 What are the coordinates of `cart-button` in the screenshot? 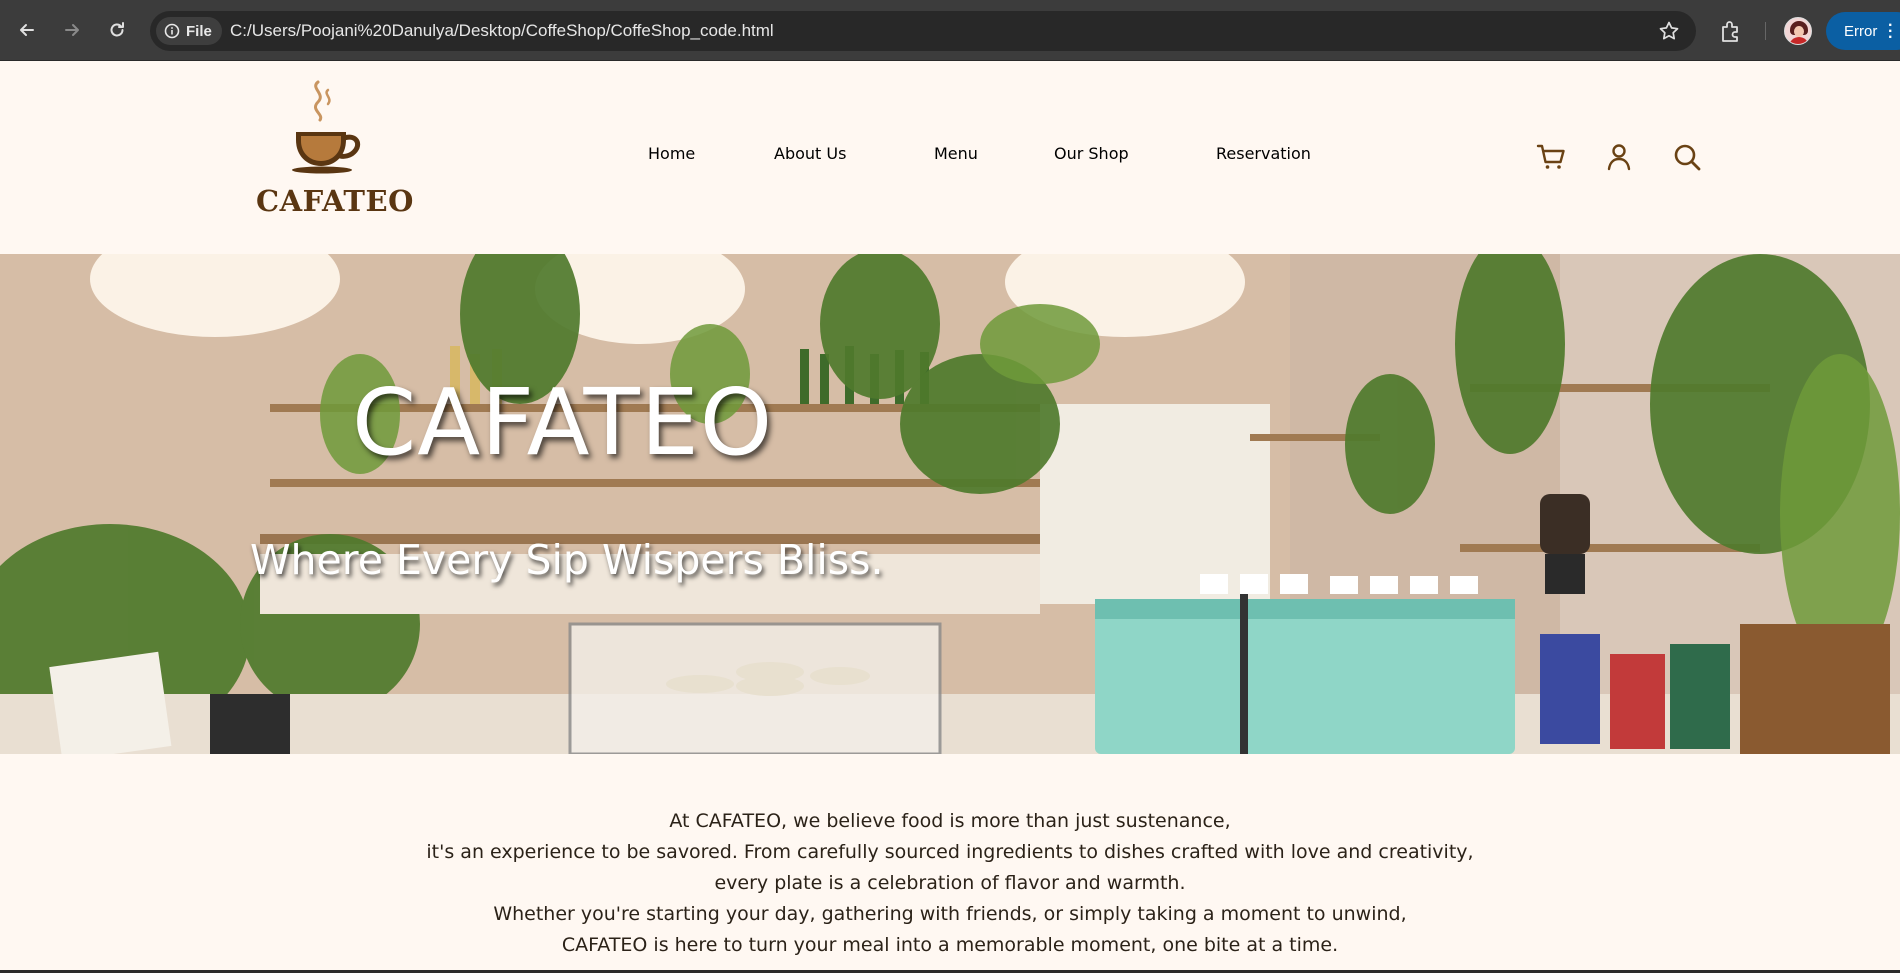 It's located at (1552, 157).